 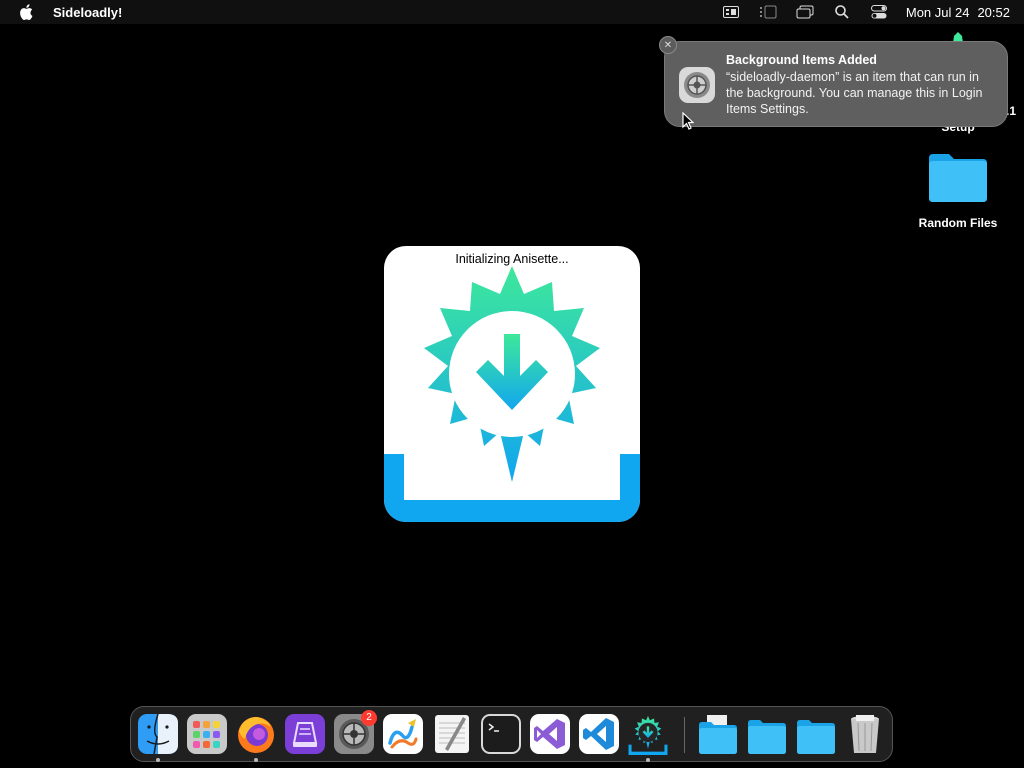 I want to click on stage-manager-icon, so click(x=768, y=12).